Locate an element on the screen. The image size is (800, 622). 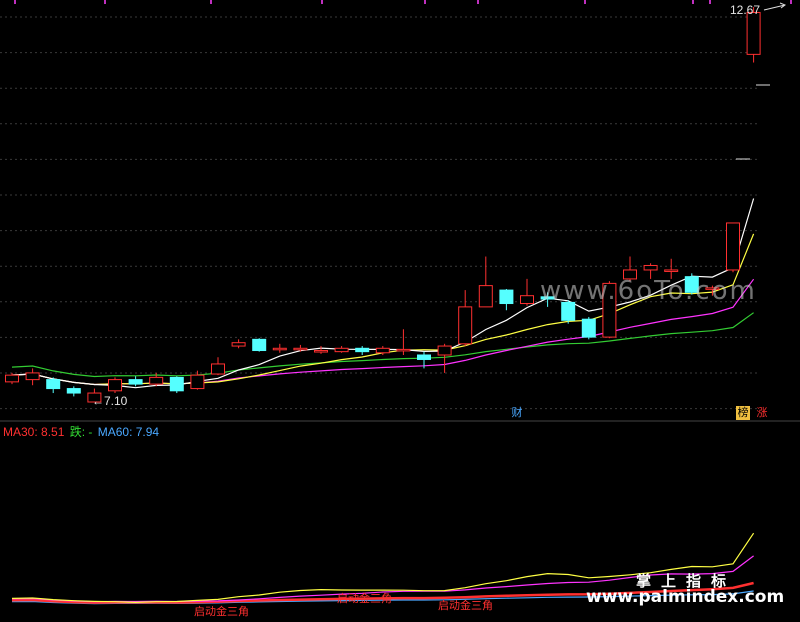
price-low-value: 7.10 is located at coordinates (116, 401).